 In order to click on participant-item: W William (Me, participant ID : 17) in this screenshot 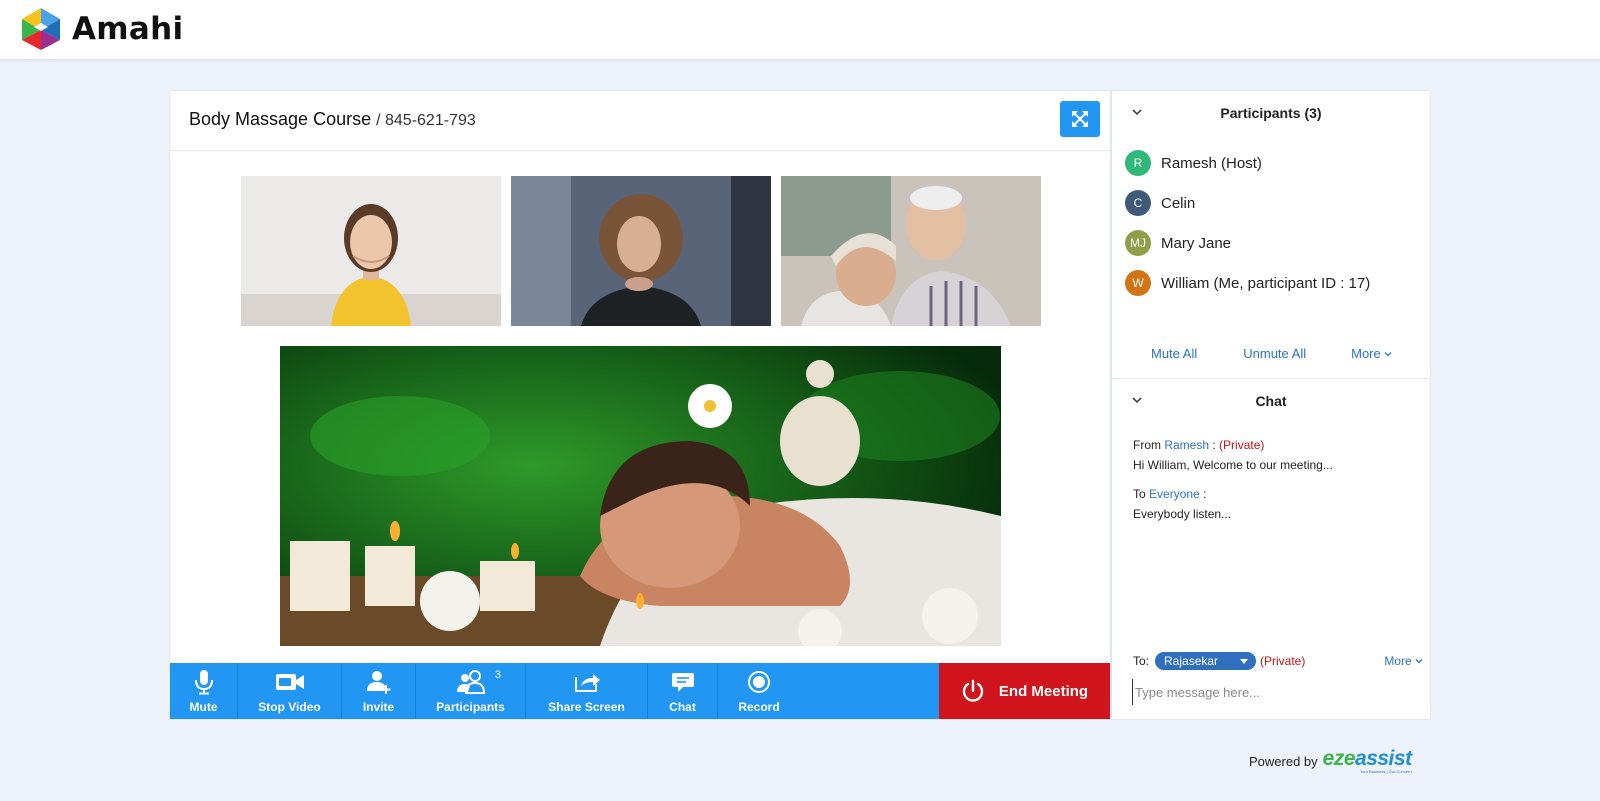, I will do `click(1247, 283)`.